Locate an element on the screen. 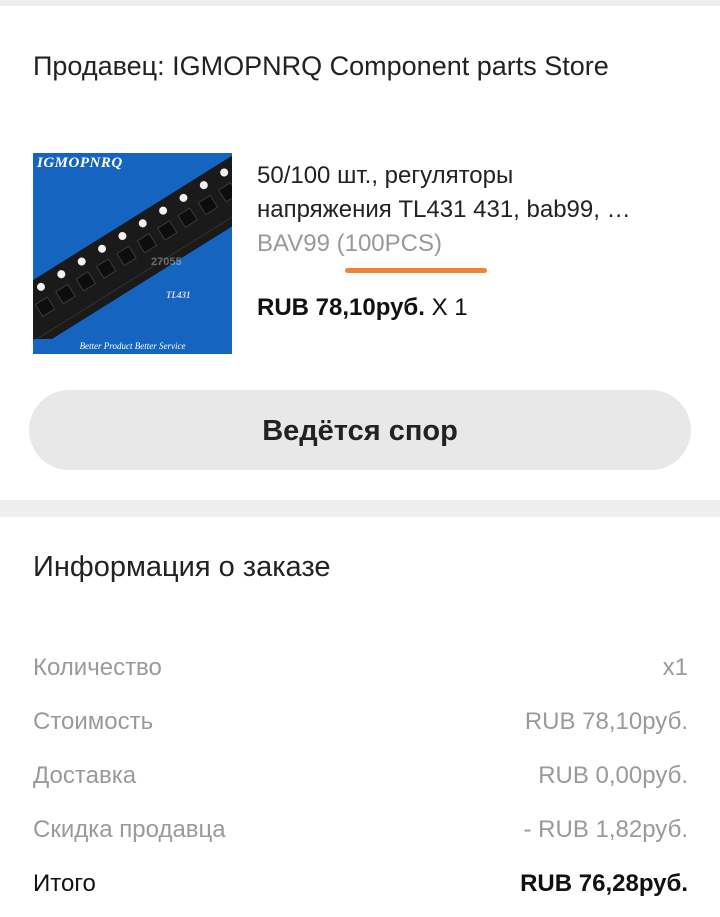  row-label: Количество is located at coordinates (97, 667).